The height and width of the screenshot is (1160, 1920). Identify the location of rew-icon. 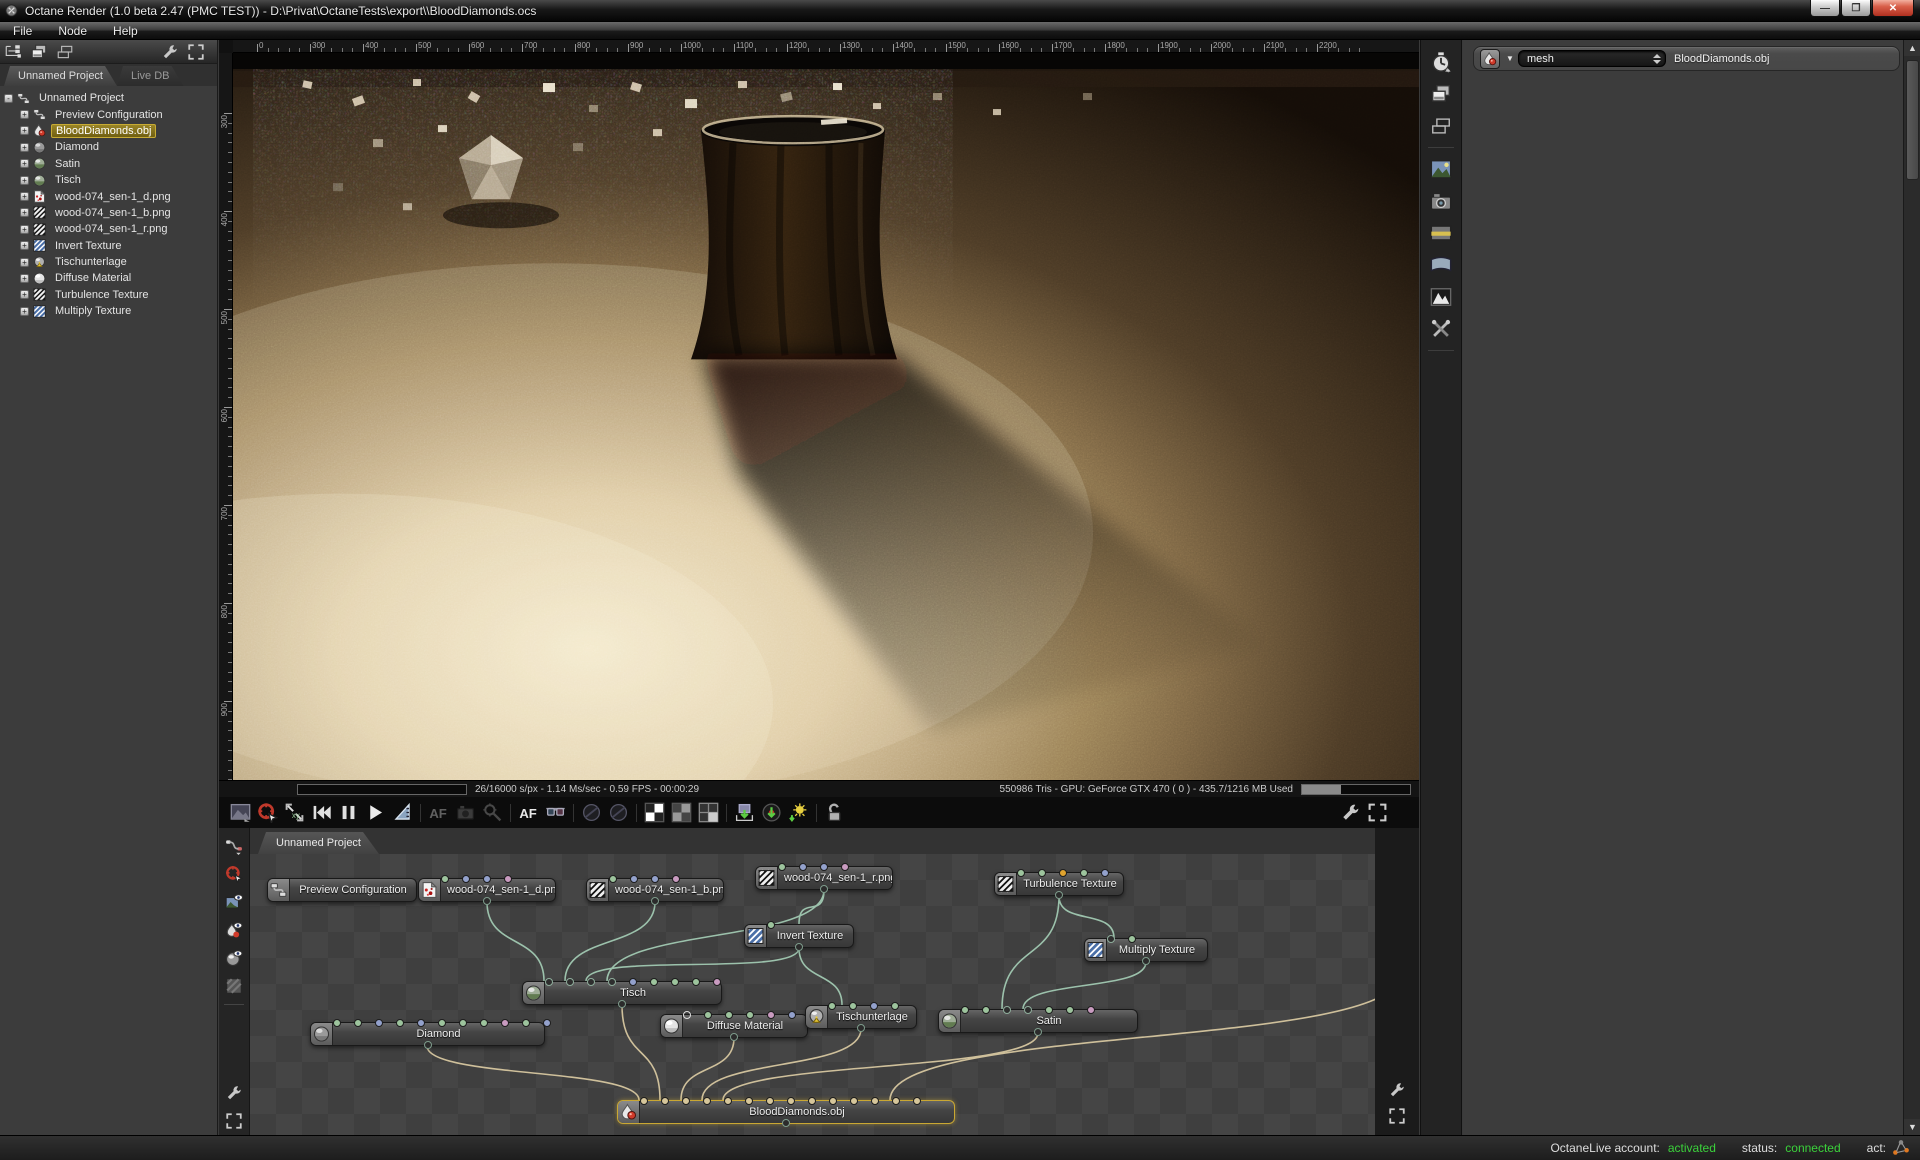
(321, 812).